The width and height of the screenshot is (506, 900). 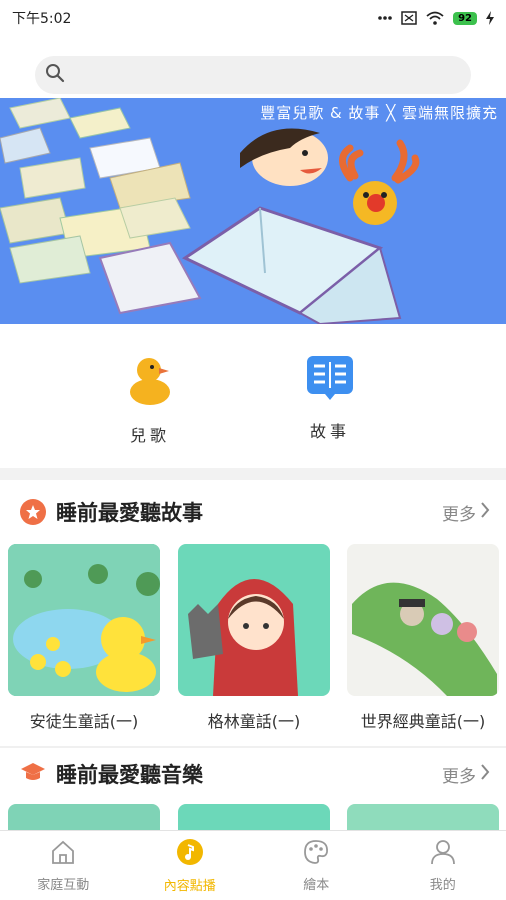 What do you see at coordinates (189, 886) in the screenshot?
I see `tab-label: 內容點播` at bounding box center [189, 886].